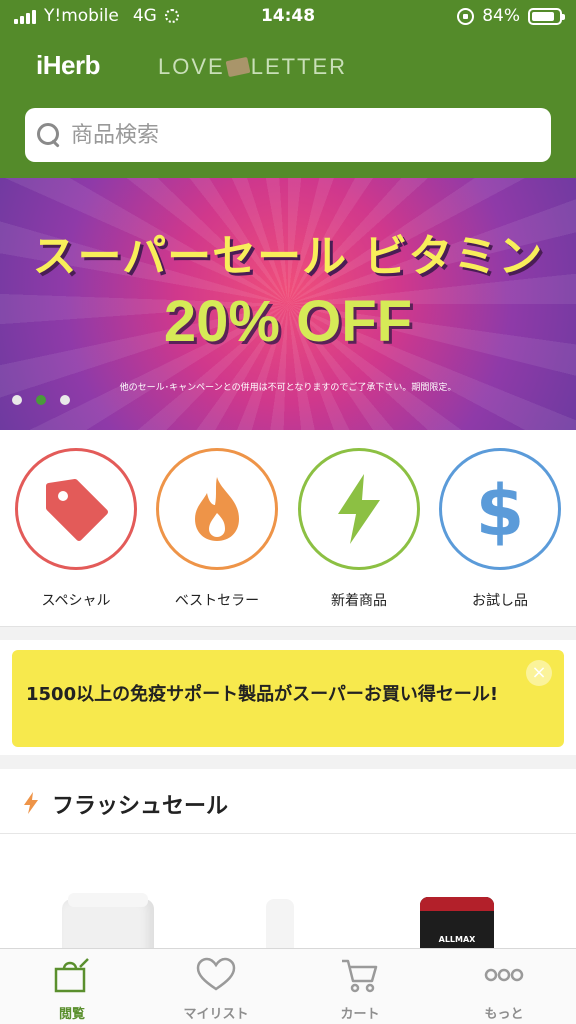 This screenshot has height=1024, width=576. I want to click on tab-my-list: マイリスト, so click(216, 989).